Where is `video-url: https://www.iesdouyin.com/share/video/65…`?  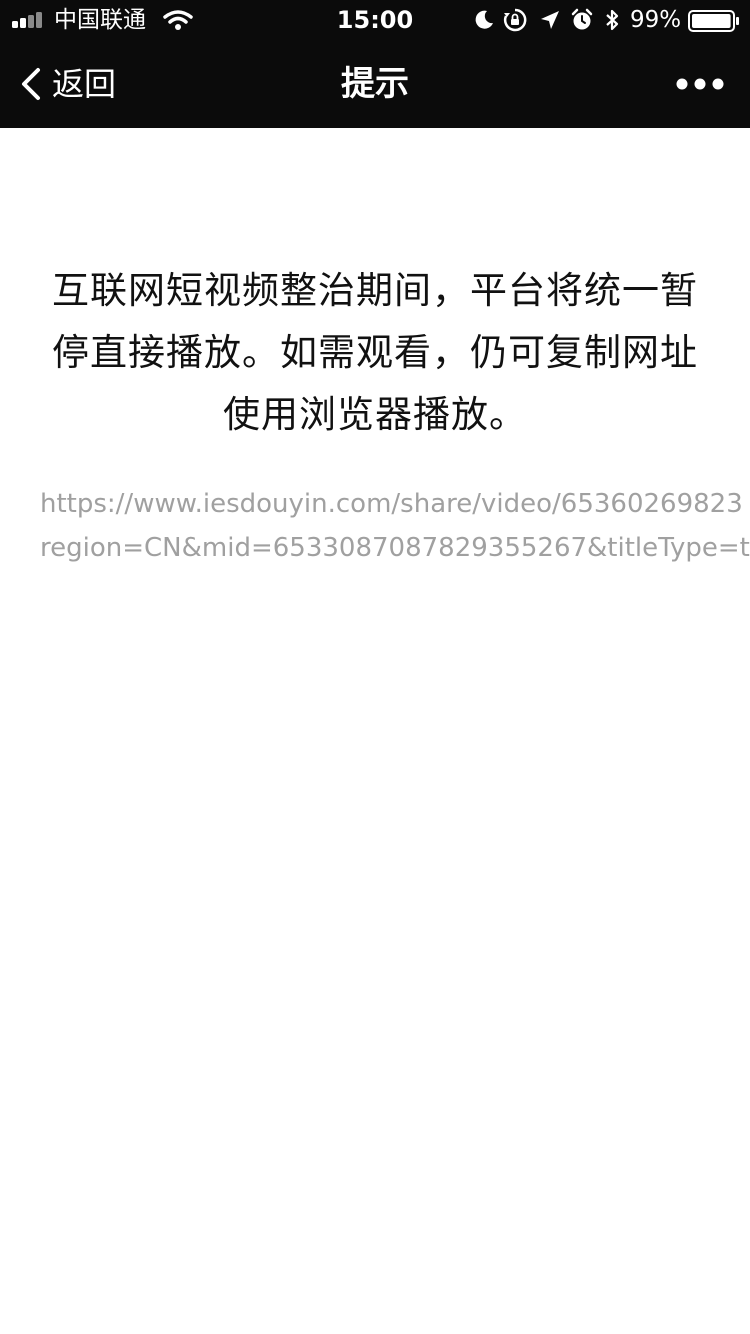
video-url: https://www.iesdouyin.com/share/video/65… is located at coordinates (395, 526).